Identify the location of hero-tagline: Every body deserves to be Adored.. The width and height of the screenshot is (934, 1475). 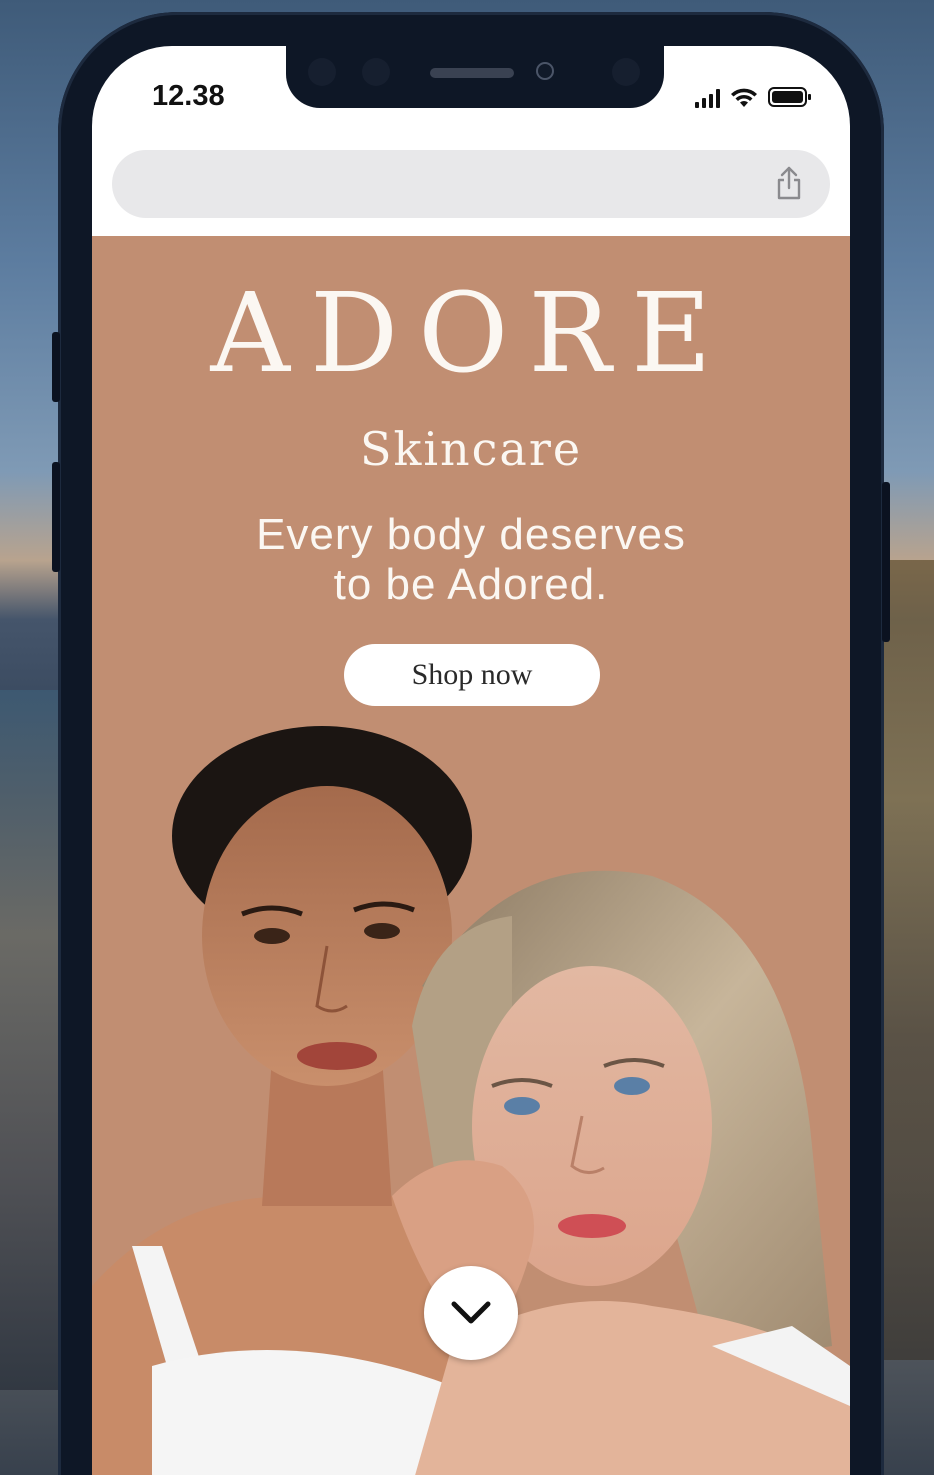
(471, 560).